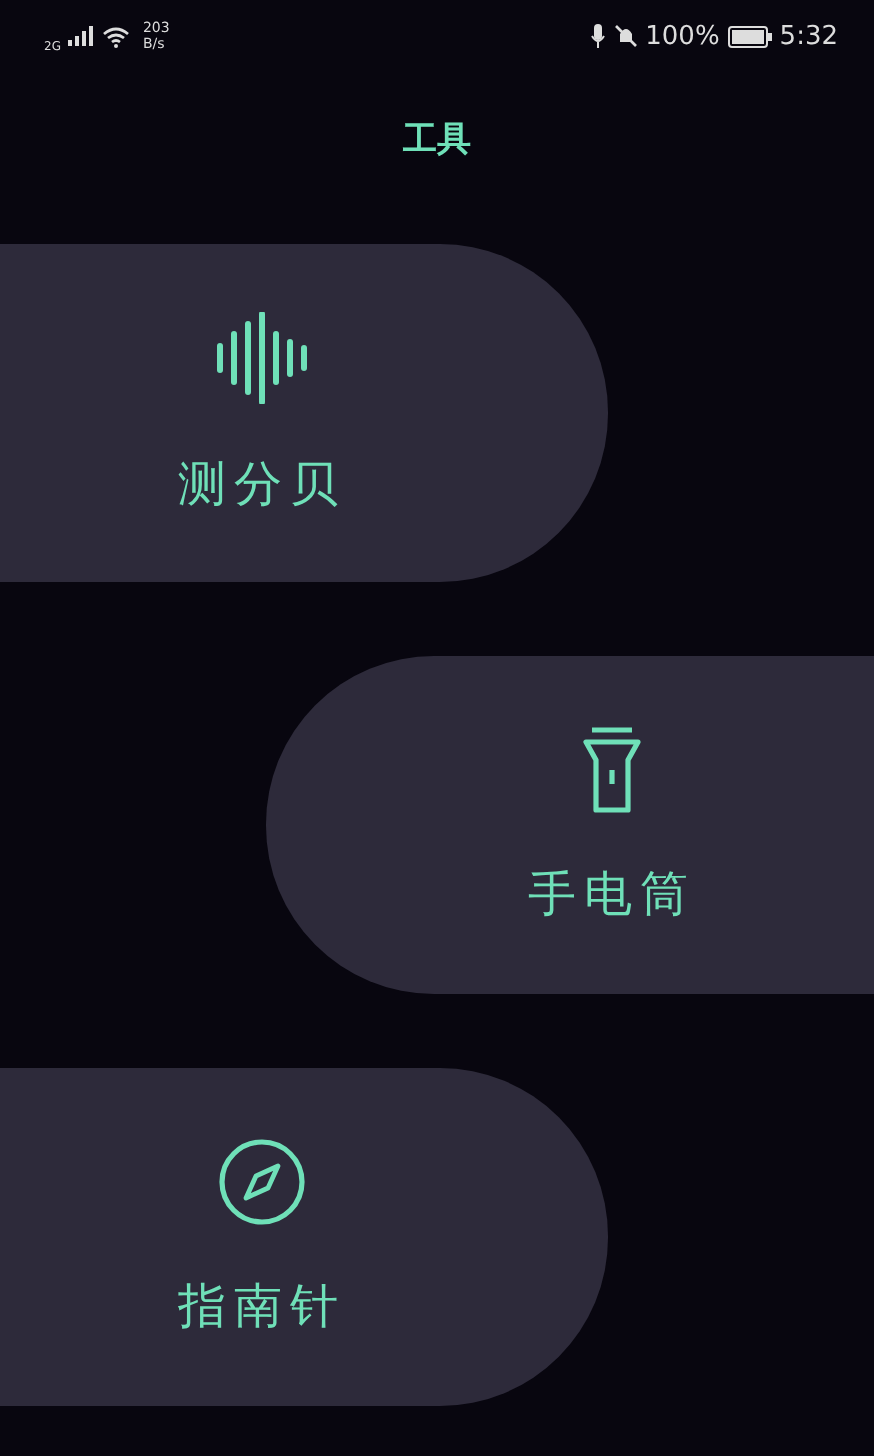 The image size is (874, 1456). What do you see at coordinates (808, 36) in the screenshot?
I see `clock: 5:32` at bounding box center [808, 36].